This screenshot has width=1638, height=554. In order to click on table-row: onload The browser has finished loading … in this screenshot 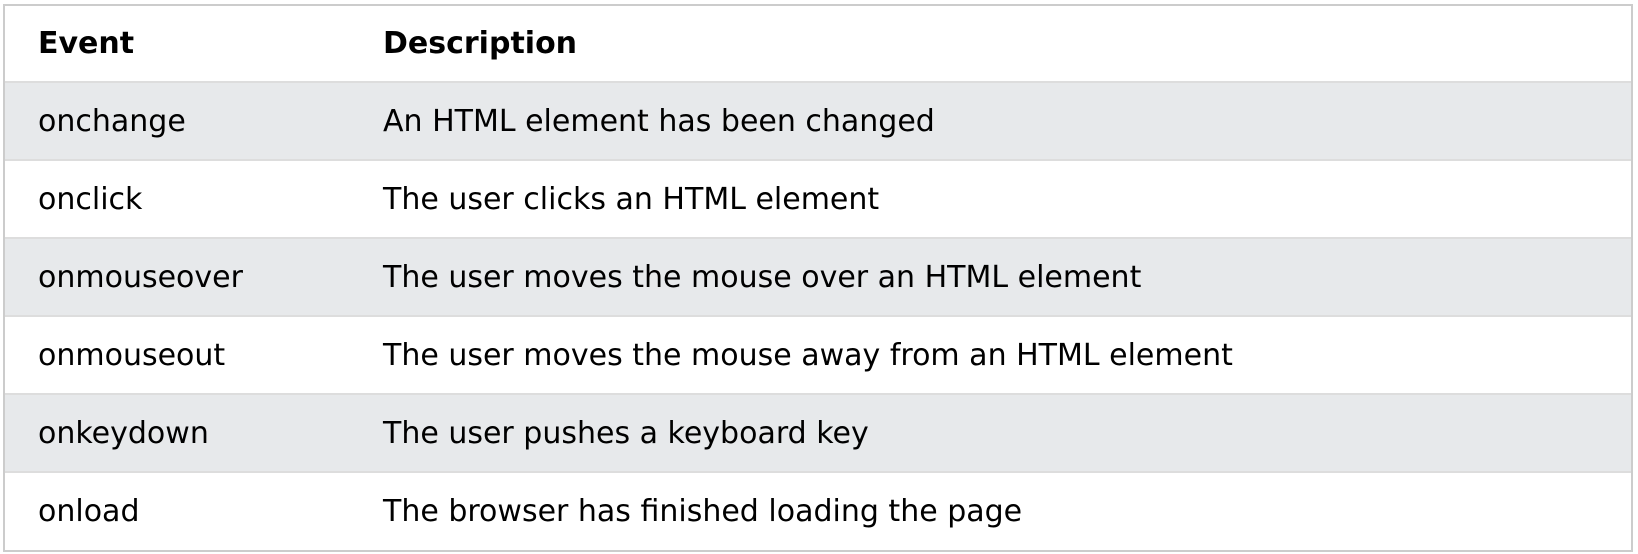, I will do `click(818, 511)`.